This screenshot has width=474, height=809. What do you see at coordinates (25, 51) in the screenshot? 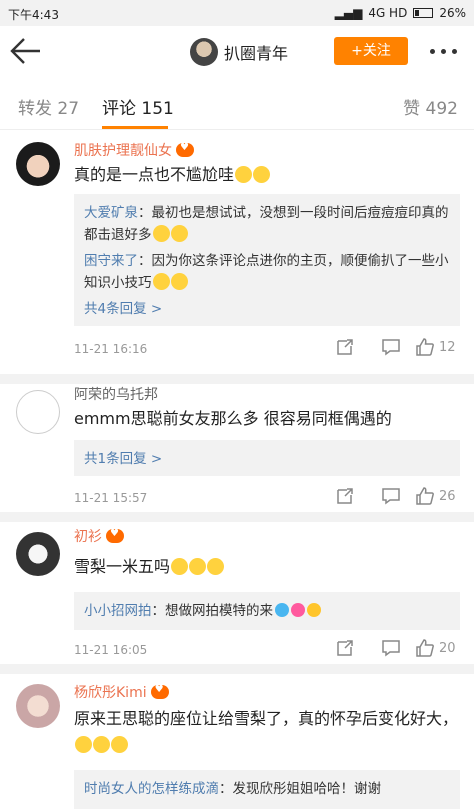
I see `back-arrow-icon` at bounding box center [25, 51].